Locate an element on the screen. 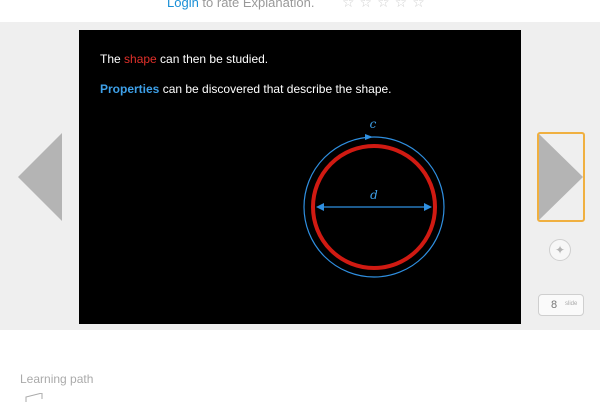 The height and width of the screenshot is (403, 600). circumference-label: c is located at coordinates (373, 124).